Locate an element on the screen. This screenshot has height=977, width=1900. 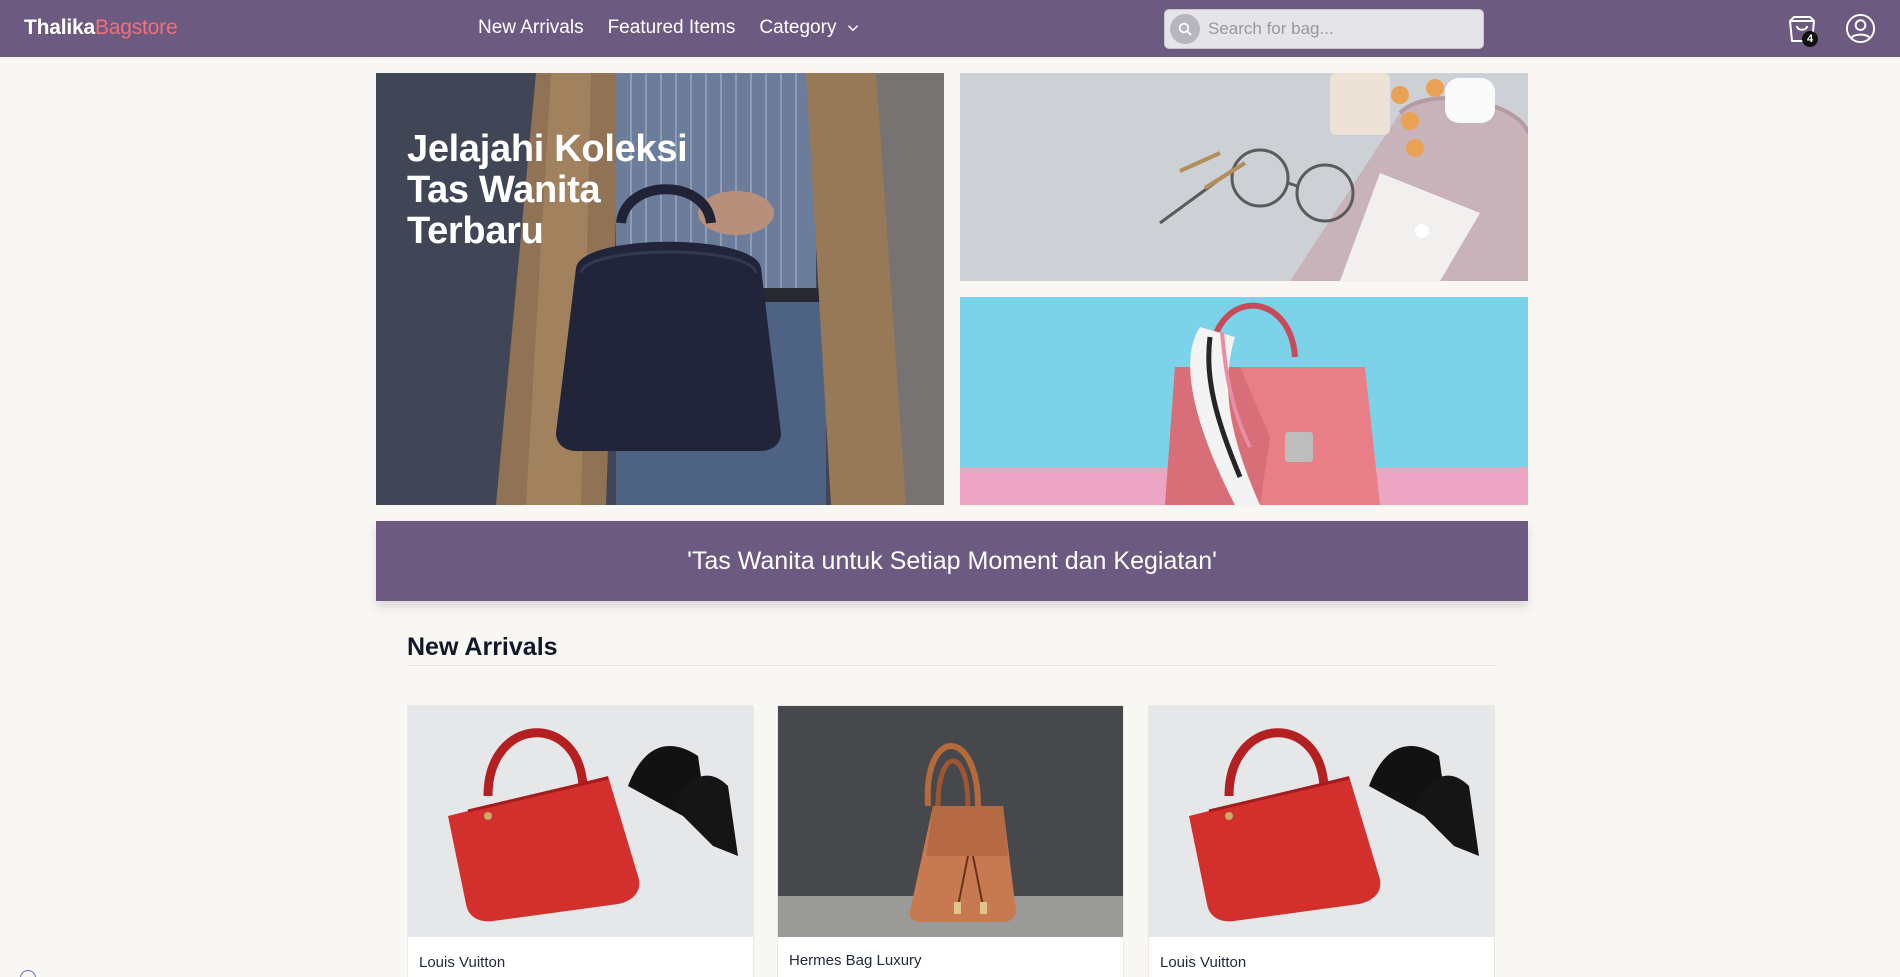
pink-handbag-image is located at coordinates (1244, 401).